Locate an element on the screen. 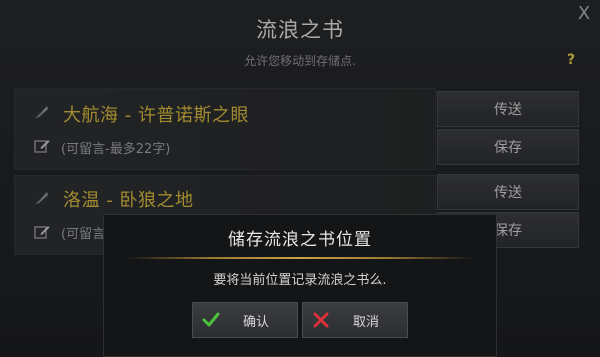 This screenshot has height=357, width=600. cancel-label: 取消 is located at coordinates (366, 322).